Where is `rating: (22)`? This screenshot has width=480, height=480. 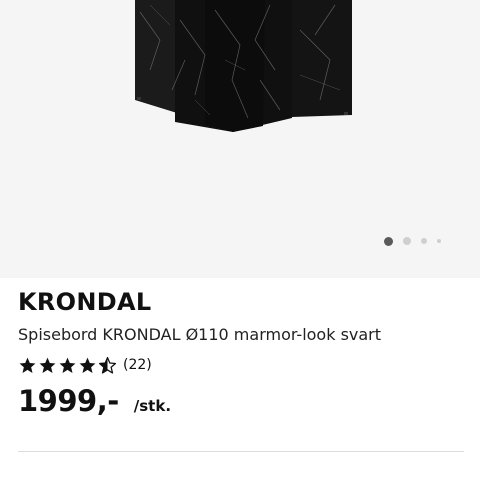 rating: (22) is located at coordinates (85, 365).